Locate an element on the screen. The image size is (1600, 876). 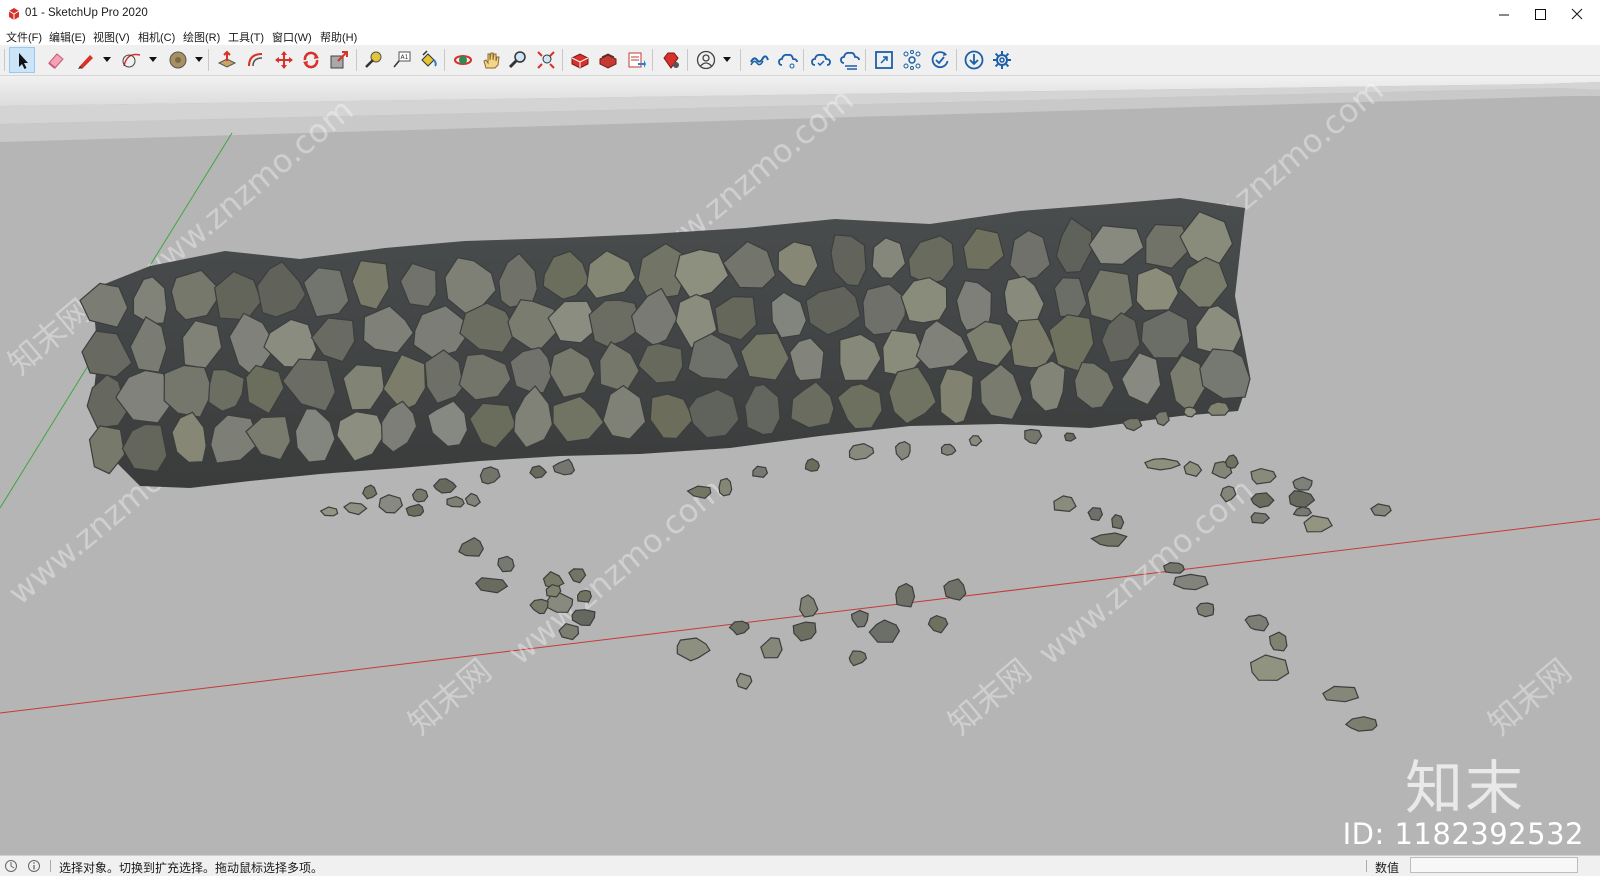
measurements-input is located at coordinates (1494, 865).